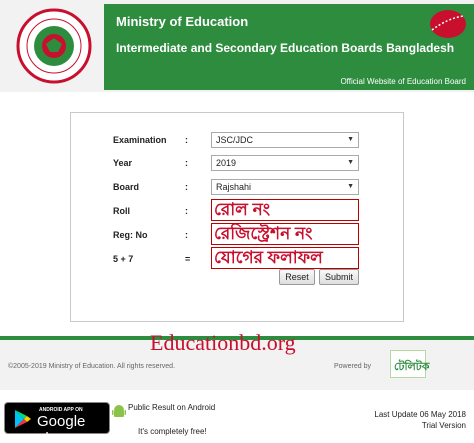  I want to click on examination-select: JSC/JDC ▼, so click(285, 140).